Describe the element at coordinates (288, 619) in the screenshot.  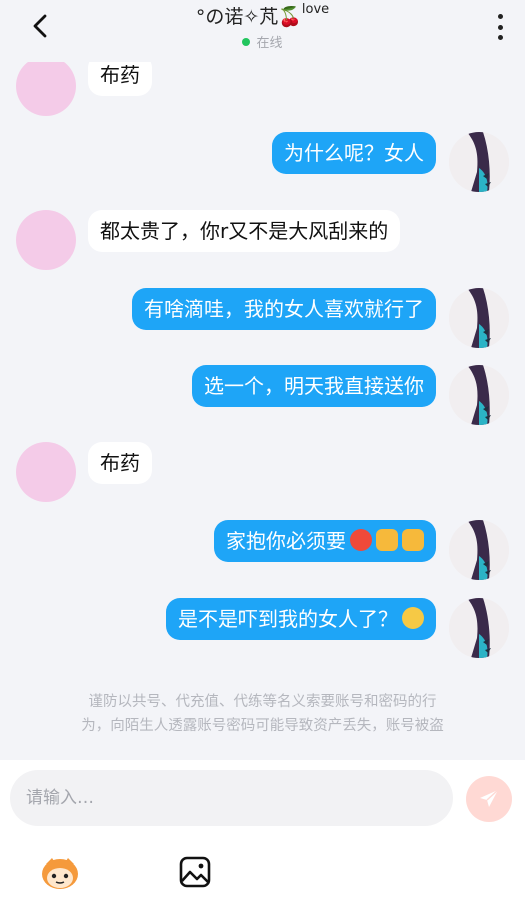
I see `message-text: 是不是吓到我的女人了？` at that location.